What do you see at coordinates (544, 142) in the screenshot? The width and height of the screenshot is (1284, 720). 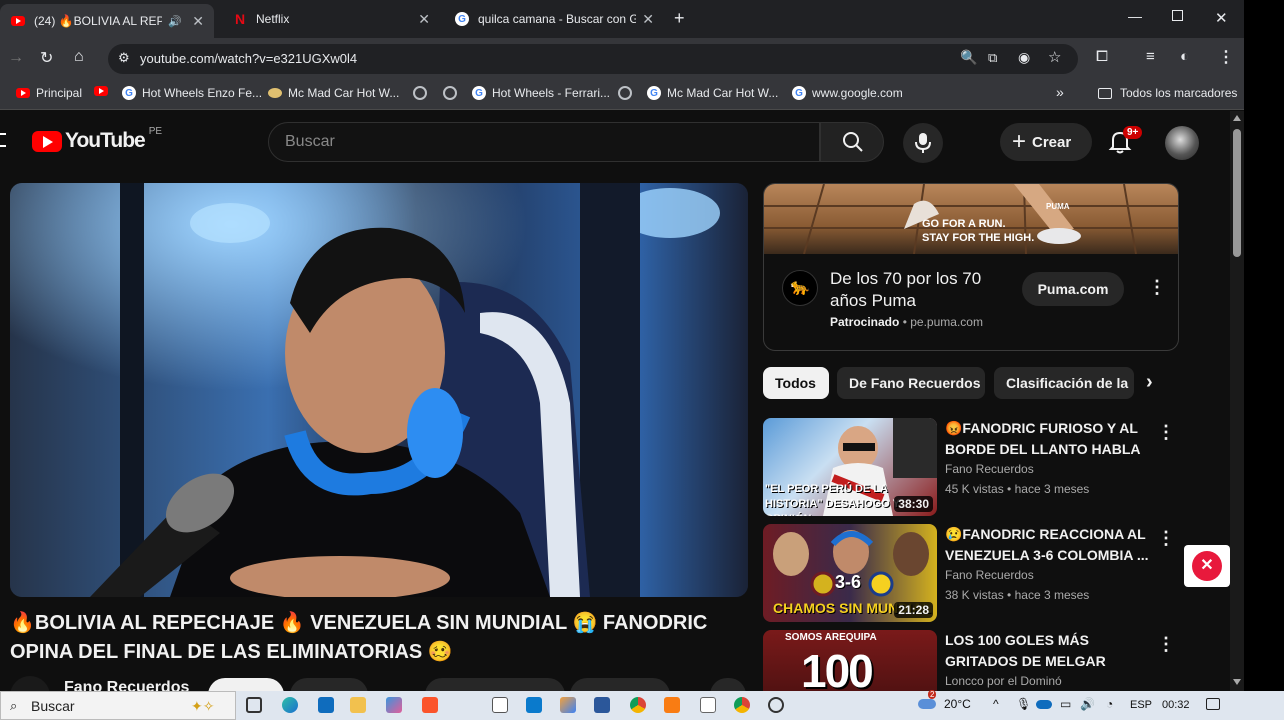 I see `search-input: Buscar` at bounding box center [544, 142].